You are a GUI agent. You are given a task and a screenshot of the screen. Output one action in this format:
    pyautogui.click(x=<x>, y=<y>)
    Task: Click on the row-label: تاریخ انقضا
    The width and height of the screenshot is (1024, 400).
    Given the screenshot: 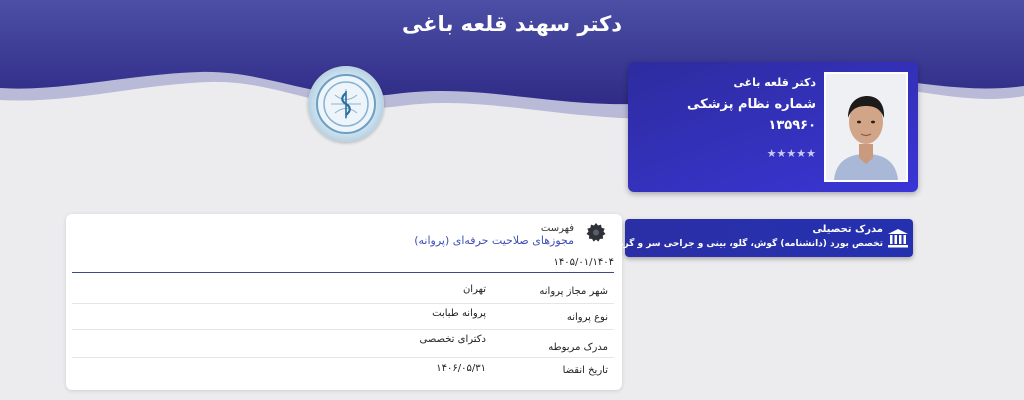 What is the action you would take?
    pyautogui.click(x=585, y=370)
    